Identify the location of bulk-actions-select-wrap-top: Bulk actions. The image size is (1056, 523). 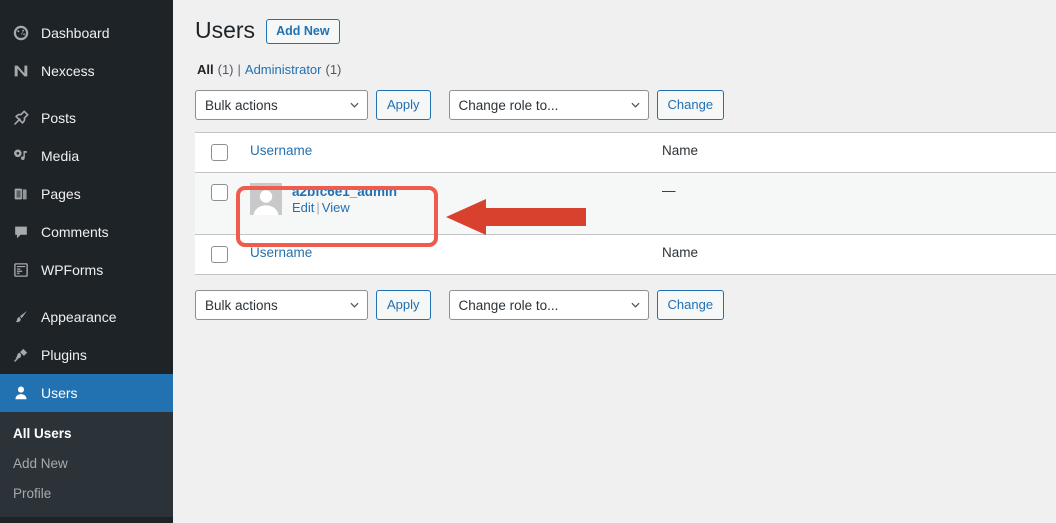
(281, 105).